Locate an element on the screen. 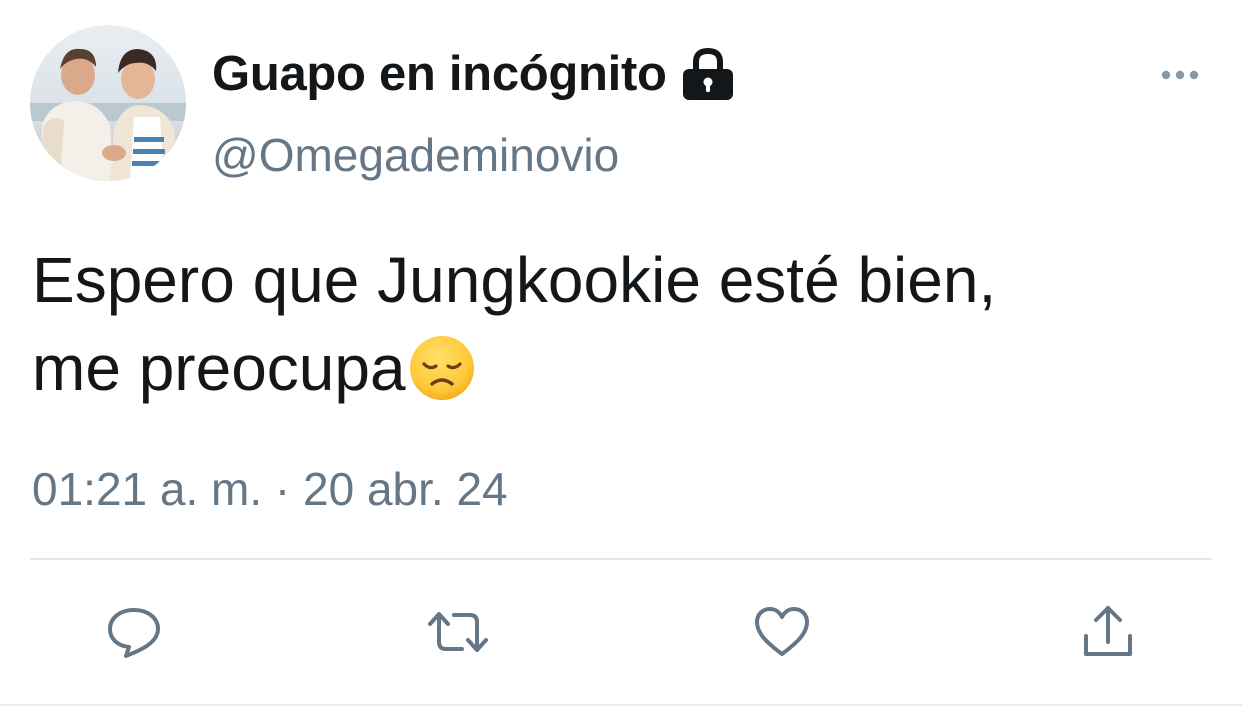  reply-button is located at coordinates (134, 632).